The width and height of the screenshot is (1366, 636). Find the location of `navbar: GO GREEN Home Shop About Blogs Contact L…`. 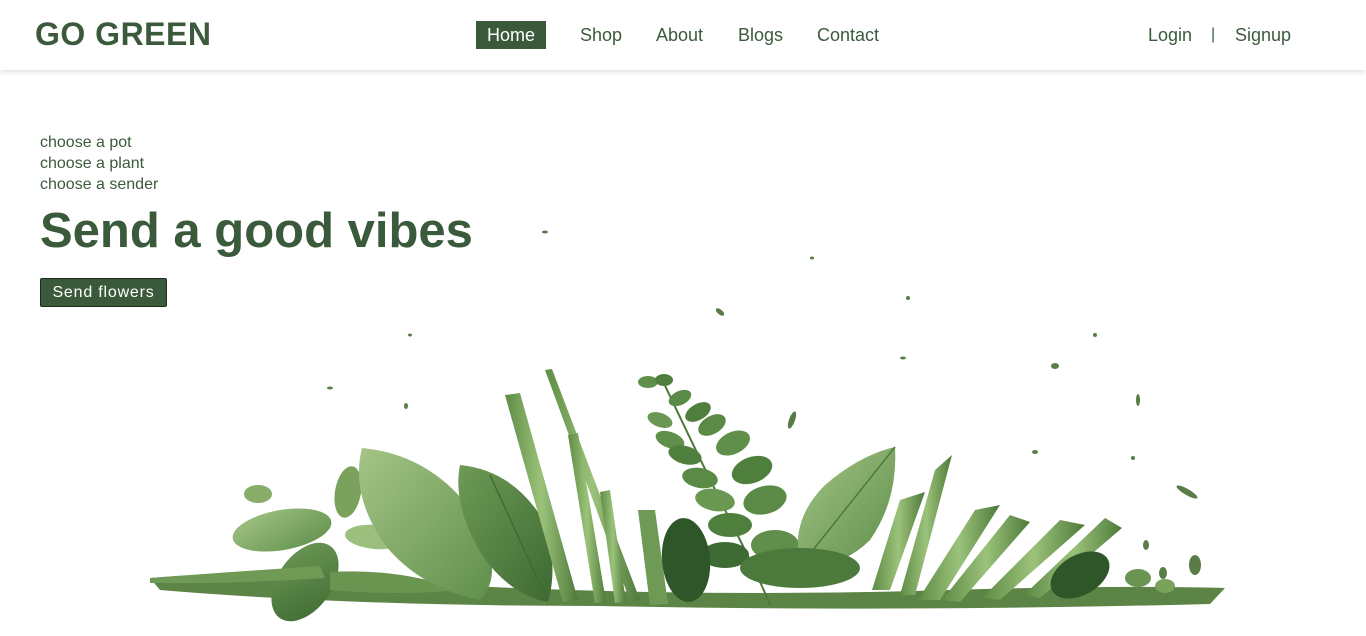

navbar: GO GREEN Home Shop About Blogs Contact L… is located at coordinates (683, 35).